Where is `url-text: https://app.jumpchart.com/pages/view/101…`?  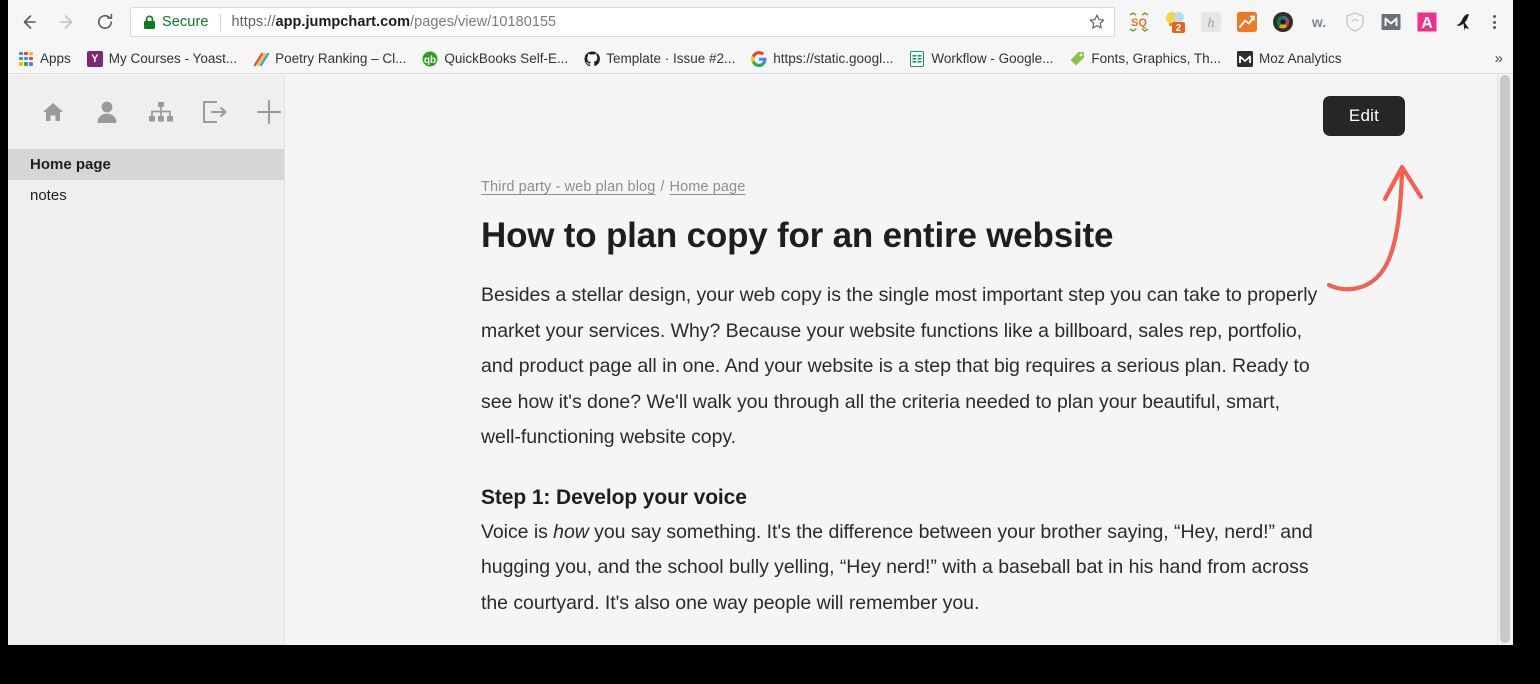
url-text: https://app.jumpchart.com/pages/view/101… is located at coordinates (394, 22).